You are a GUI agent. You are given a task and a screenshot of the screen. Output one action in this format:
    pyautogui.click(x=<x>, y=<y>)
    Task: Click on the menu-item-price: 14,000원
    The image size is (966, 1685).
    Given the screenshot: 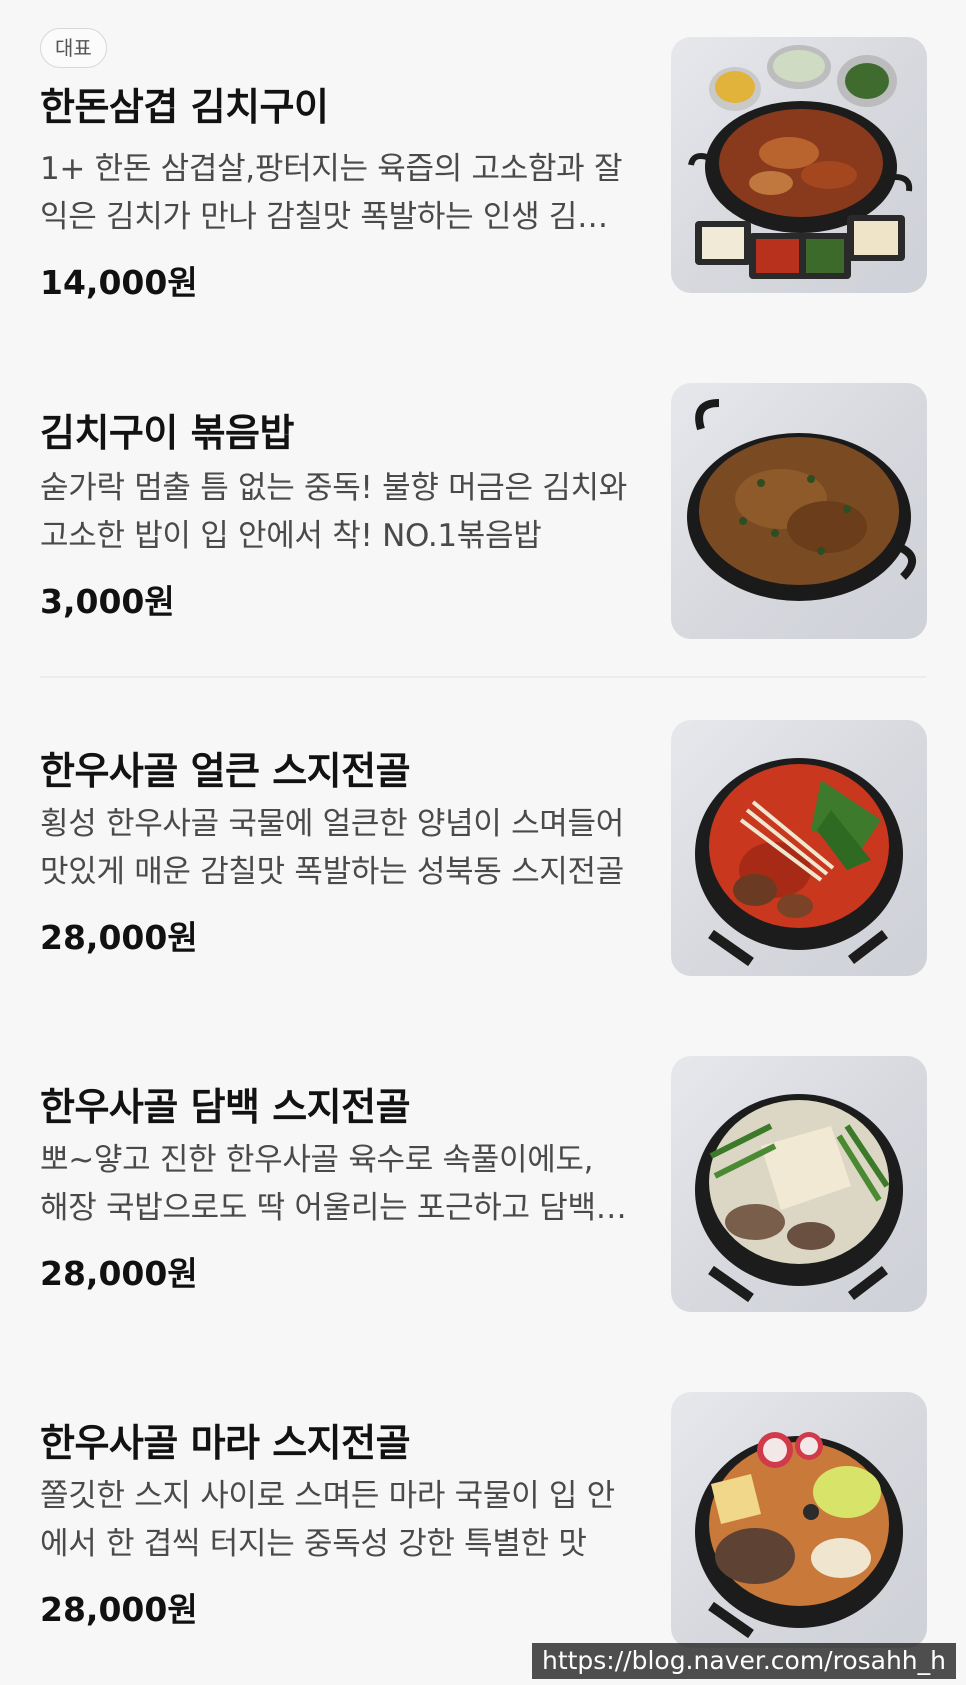 What is the action you would take?
    pyautogui.click(x=119, y=282)
    